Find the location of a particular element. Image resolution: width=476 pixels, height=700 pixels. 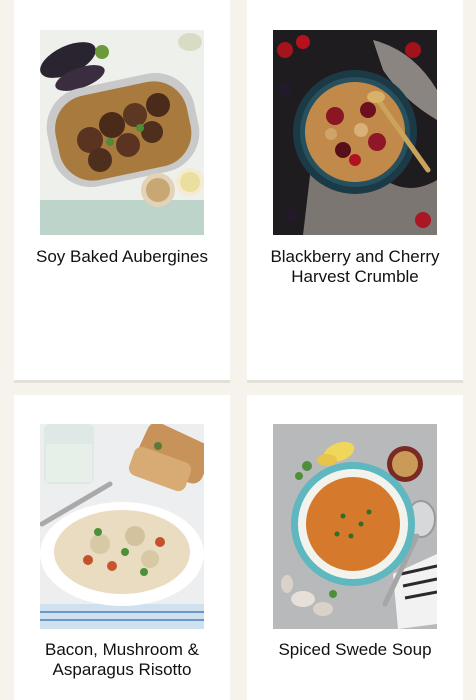

recipe-title: Spiced Swede Soup is located at coordinates (355, 650).